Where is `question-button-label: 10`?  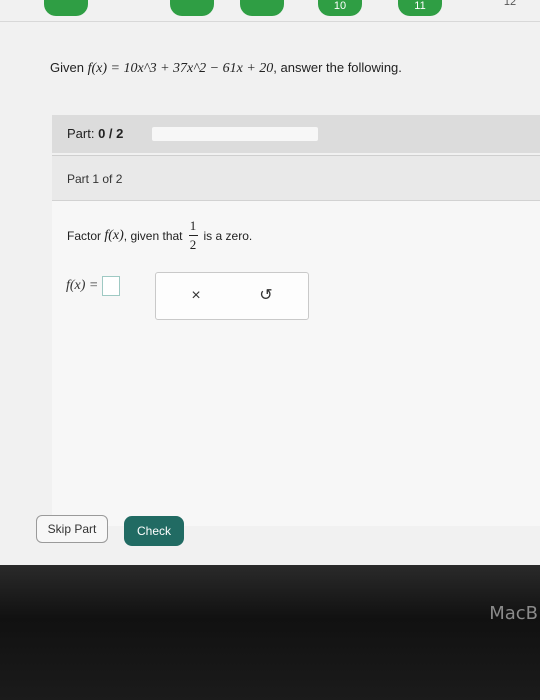 question-button-label: 10 is located at coordinates (340, 6).